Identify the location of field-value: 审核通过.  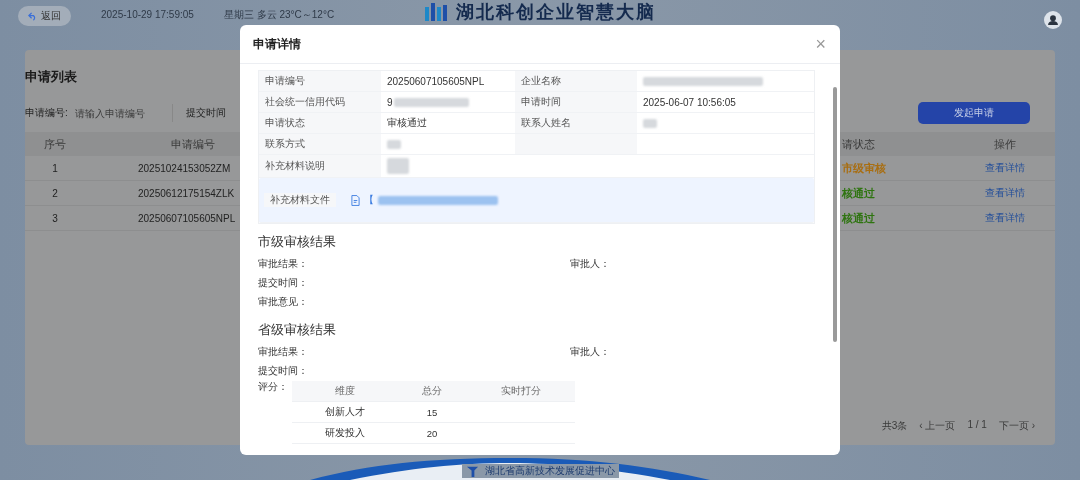
(407, 123).